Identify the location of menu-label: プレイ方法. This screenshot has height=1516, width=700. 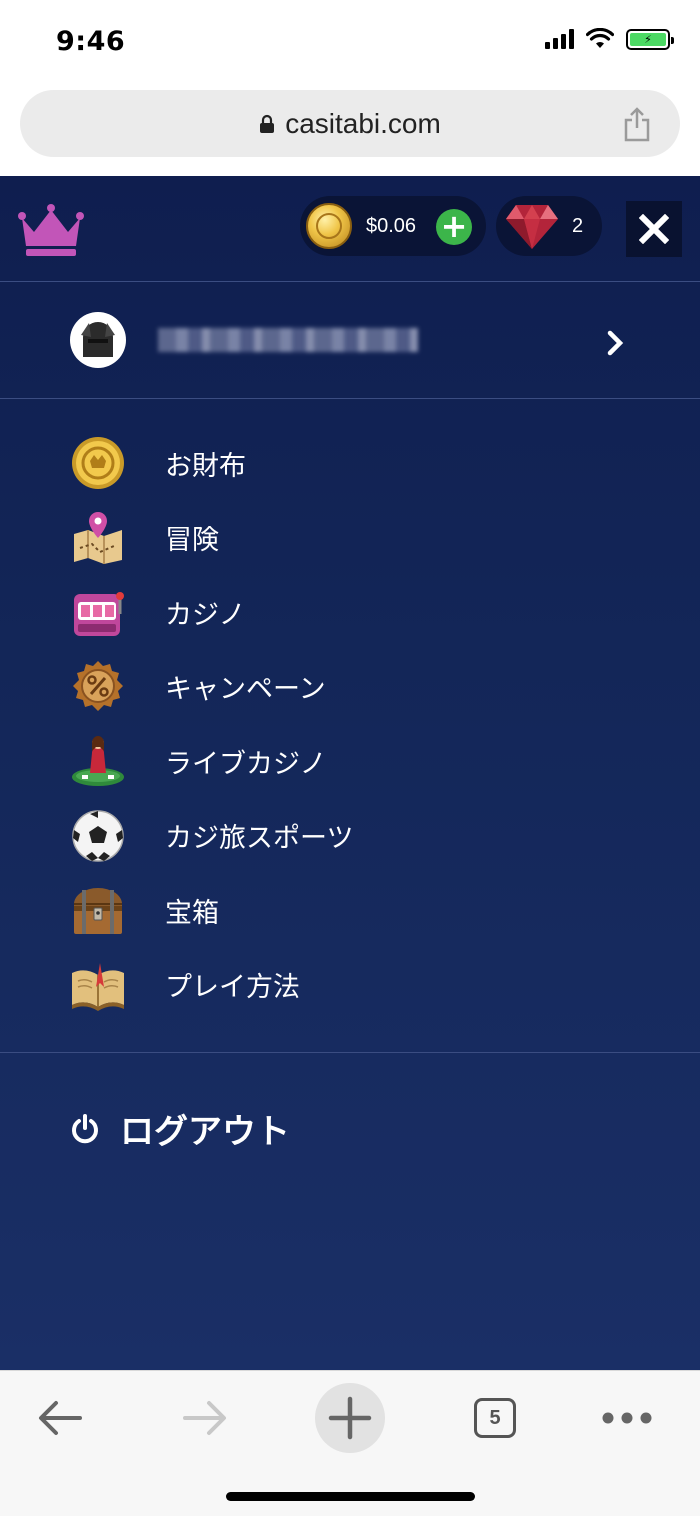
(232, 988).